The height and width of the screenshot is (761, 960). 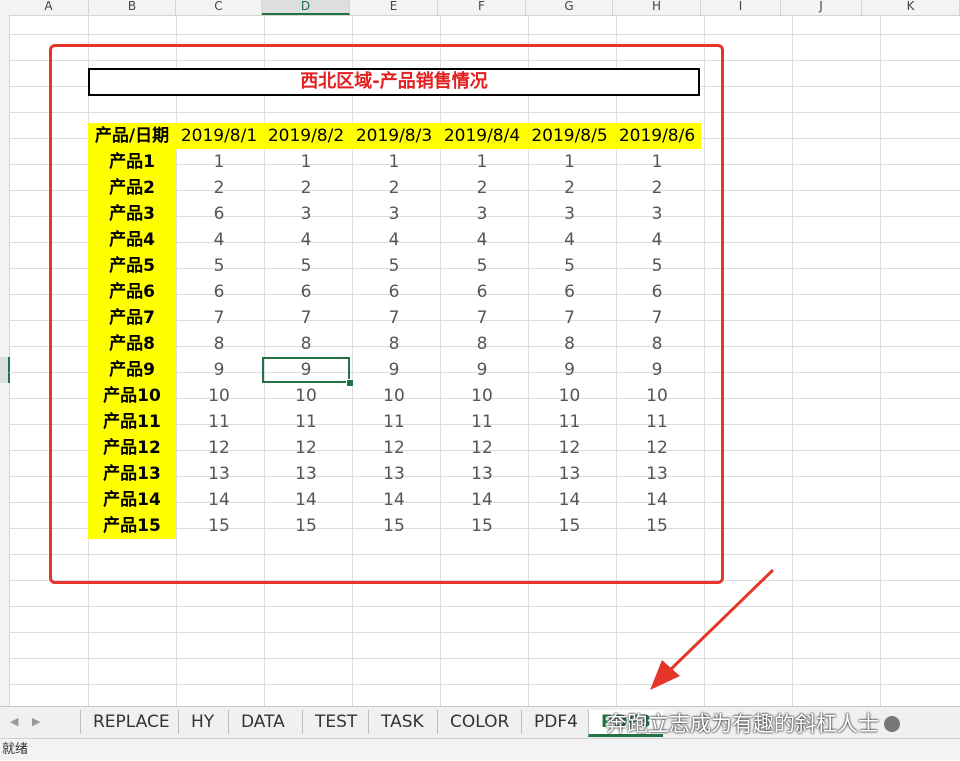 I want to click on sheet-tab-task: TASK, so click(x=402, y=722).